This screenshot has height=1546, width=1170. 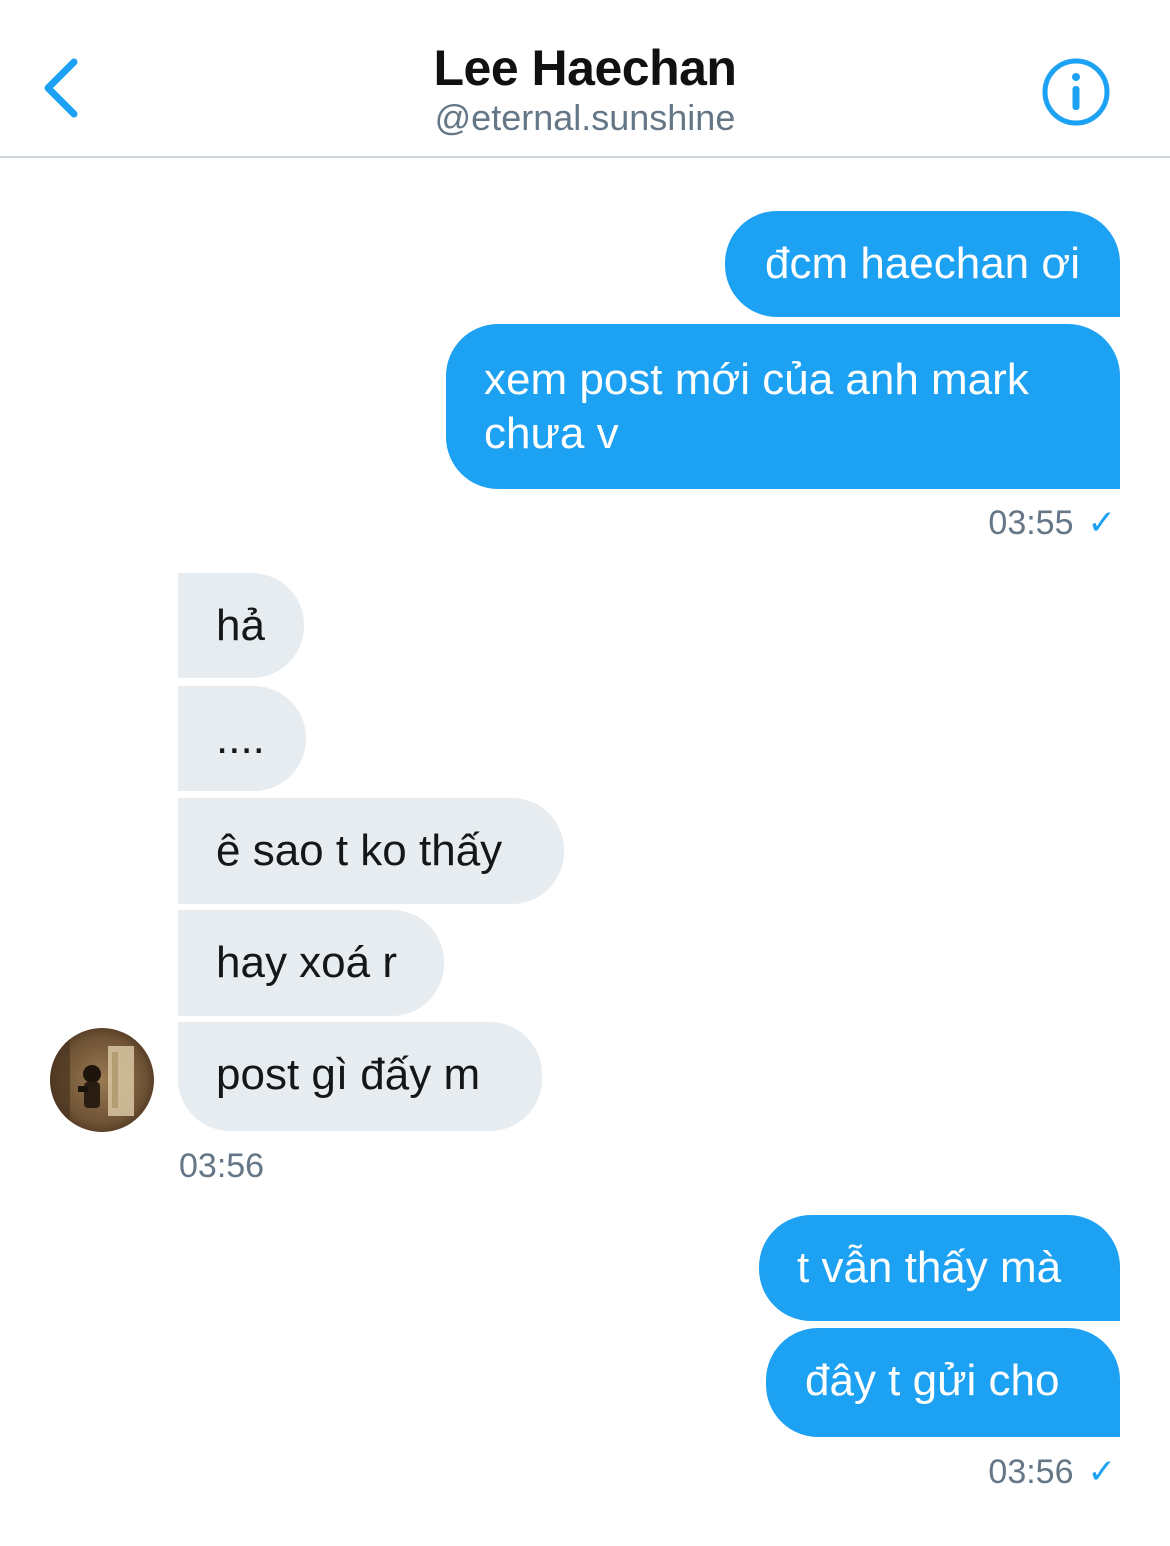 I want to click on info-button, so click(x=1076, y=92).